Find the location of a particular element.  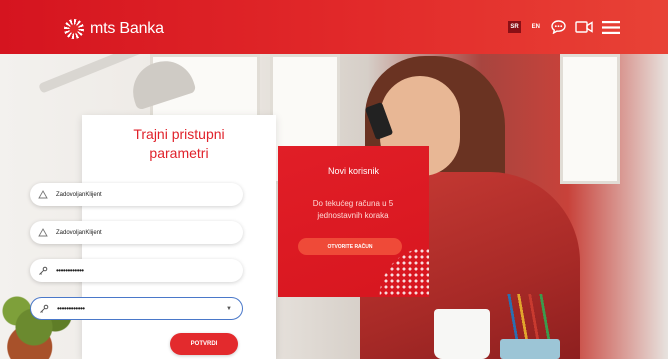

chevron-down-icon: ▼ is located at coordinates (229, 309).